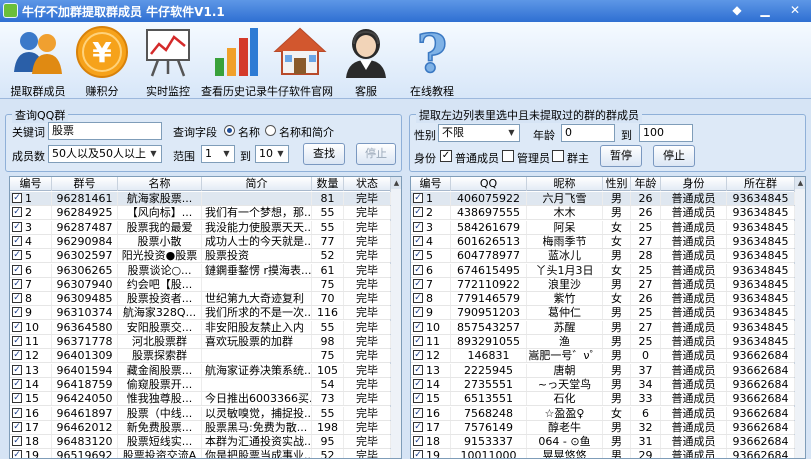 The width and height of the screenshot is (811, 459). I want to click on app-menu-icon: ◆, so click(737, 10).